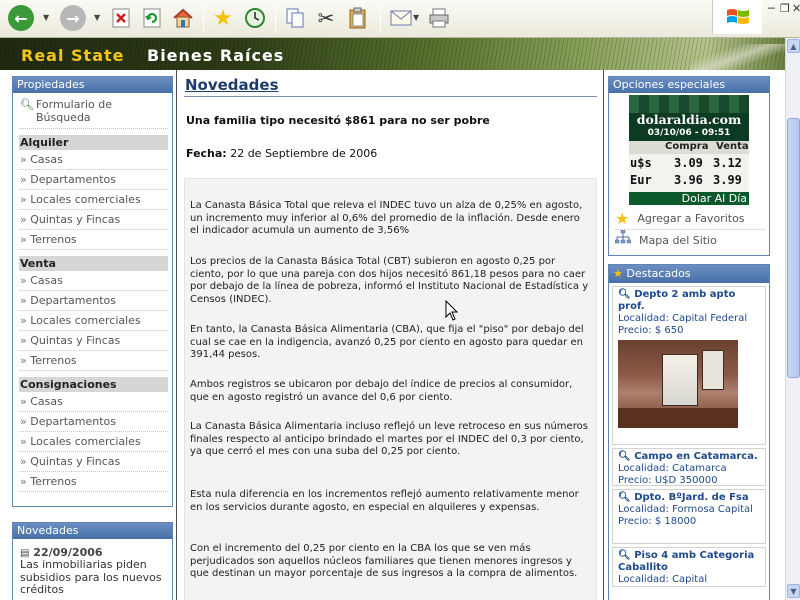 The height and width of the screenshot is (600, 800). I want to click on cut-icon: ✂, so click(326, 18).